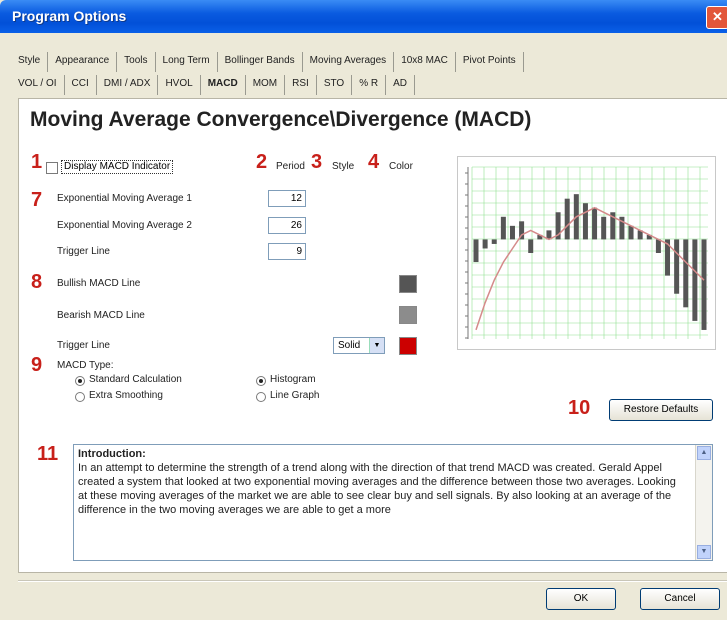 The width and height of the screenshot is (727, 620). I want to click on ema2-period-input: 26, so click(287, 225).